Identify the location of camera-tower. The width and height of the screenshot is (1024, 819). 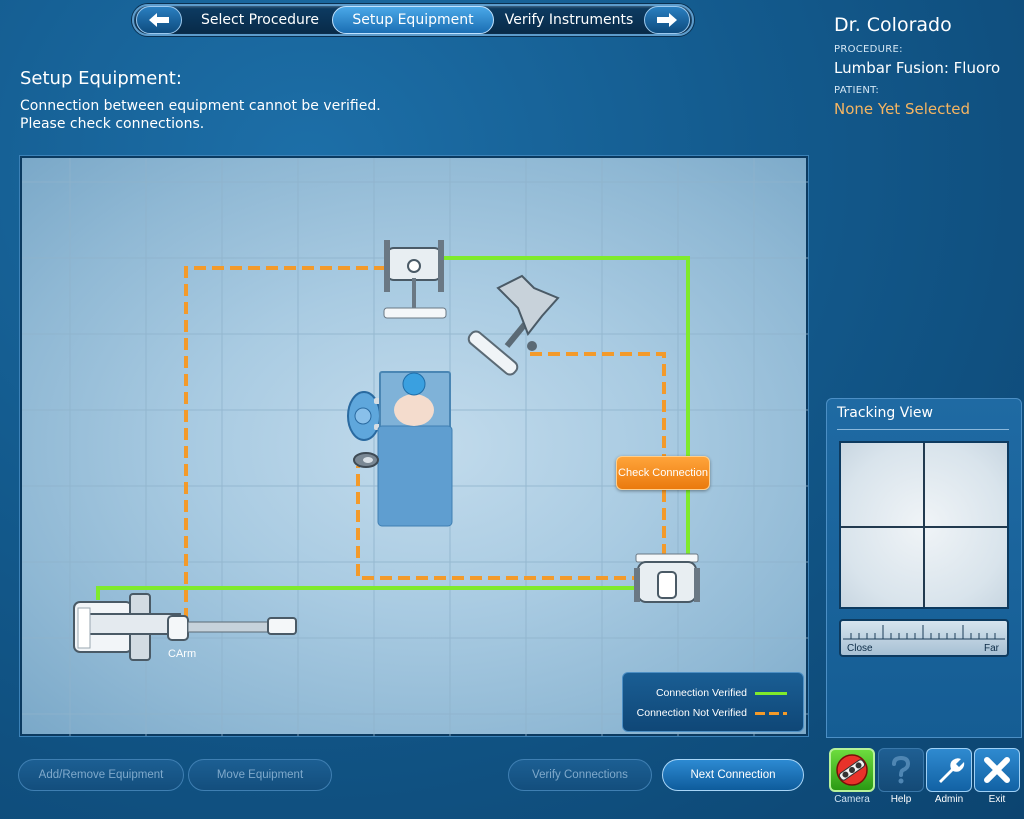
(415, 279).